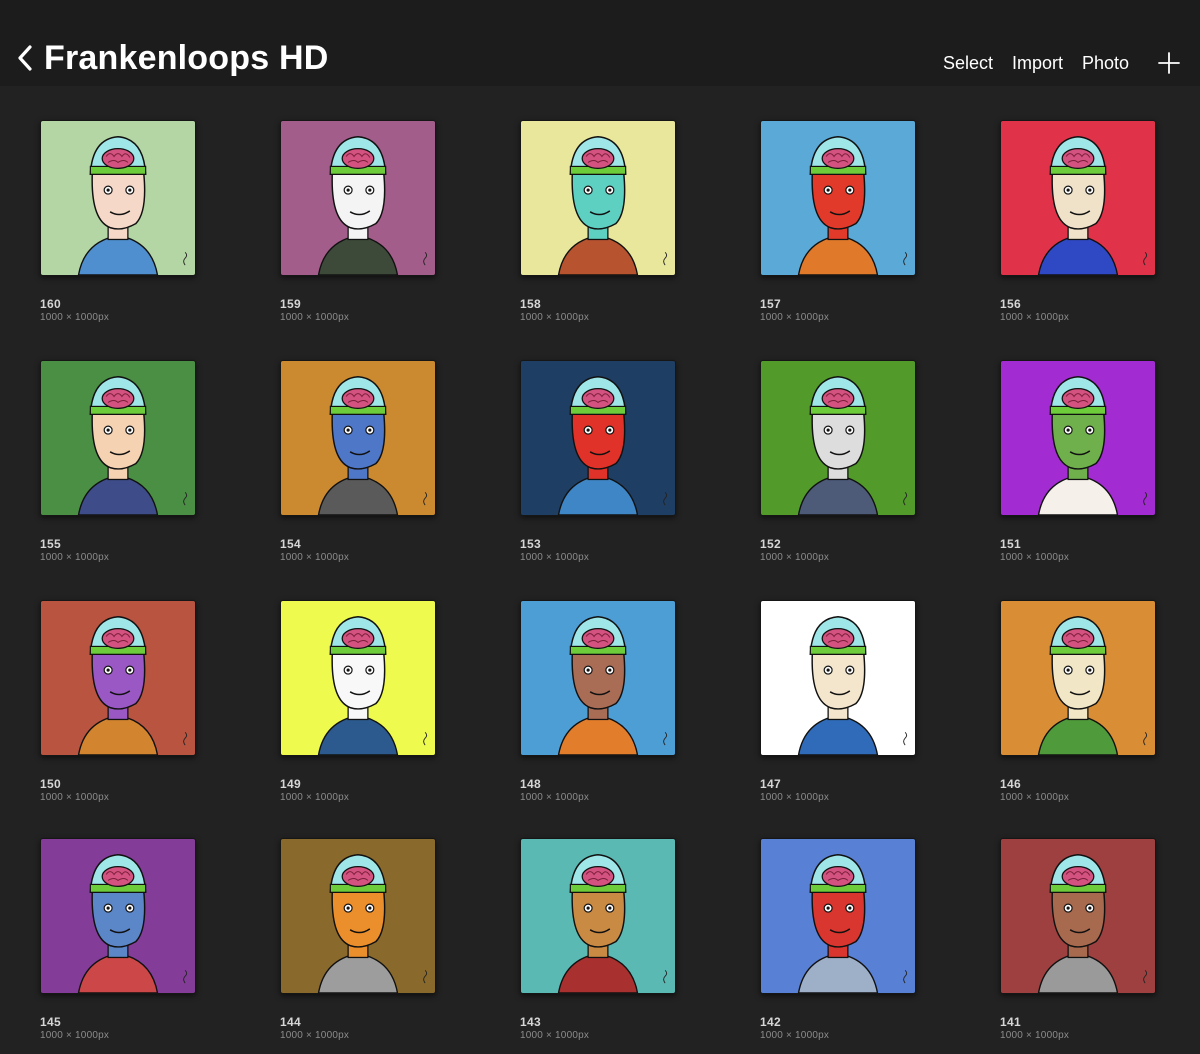 Image resolution: width=1200 pixels, height=1054 pixels. Describe the element at coordinates (1010, 784) in the screenshot. I see `artwork-name: 146` at that location.